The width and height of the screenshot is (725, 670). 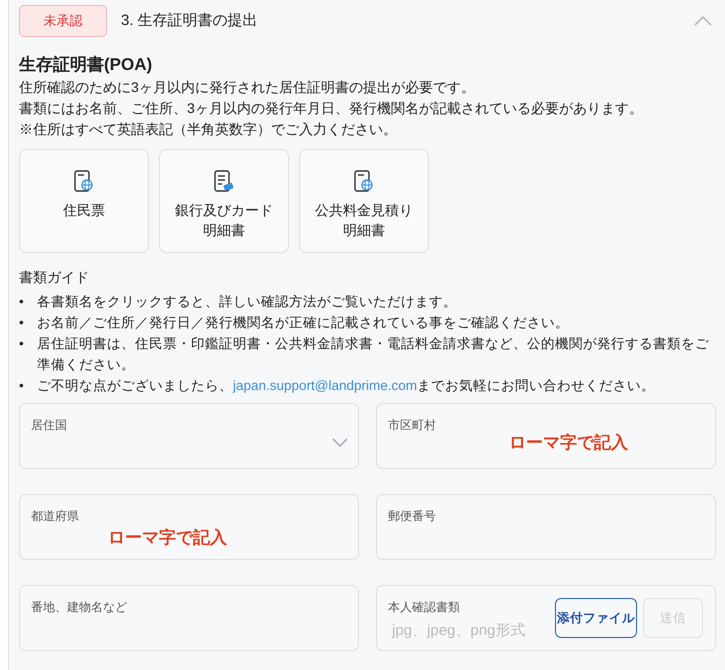 I want to click on guide-item: 居住証明書は、住民票・印鑑証明書・公共料金請求書・電話料金請求書など、公的機関が発行する書類をご準備ください。, so click(x=373, y=354).